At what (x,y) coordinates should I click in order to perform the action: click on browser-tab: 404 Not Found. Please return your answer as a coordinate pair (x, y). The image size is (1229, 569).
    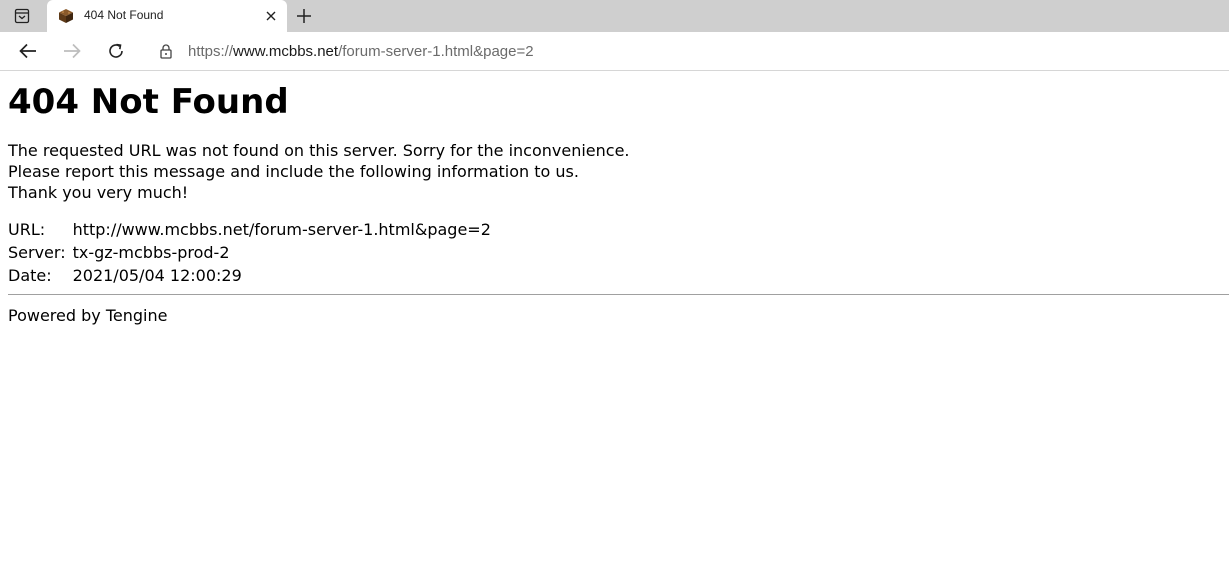
    Looking at the image, I should click on (167, 16).